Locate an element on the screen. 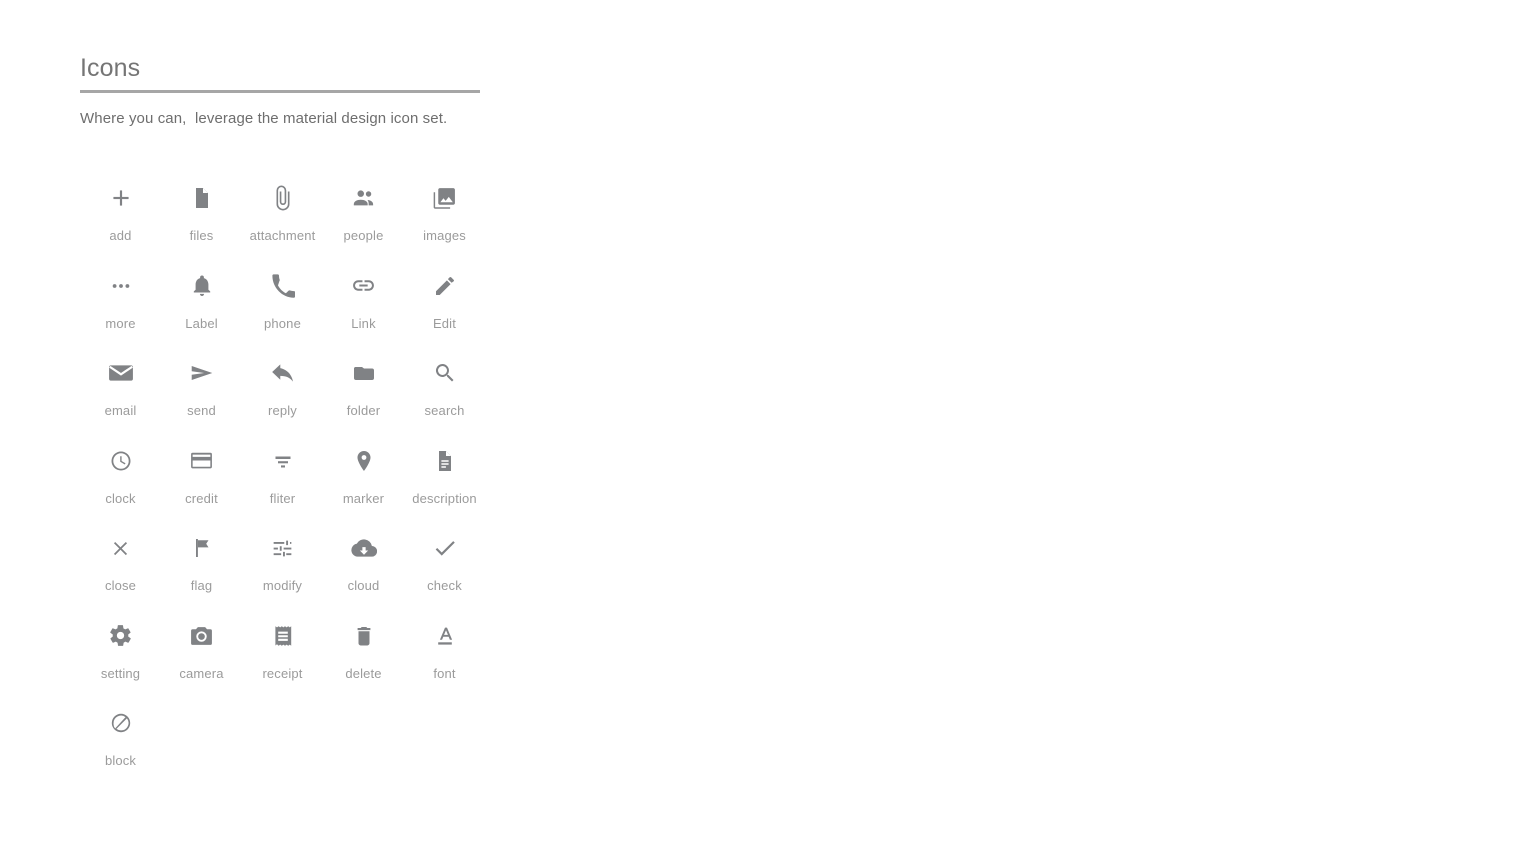 Image resolution: width=1518 pixels, height=863 pixels. icon-cell-cloud: cloud is located at coordinates (363, 566).